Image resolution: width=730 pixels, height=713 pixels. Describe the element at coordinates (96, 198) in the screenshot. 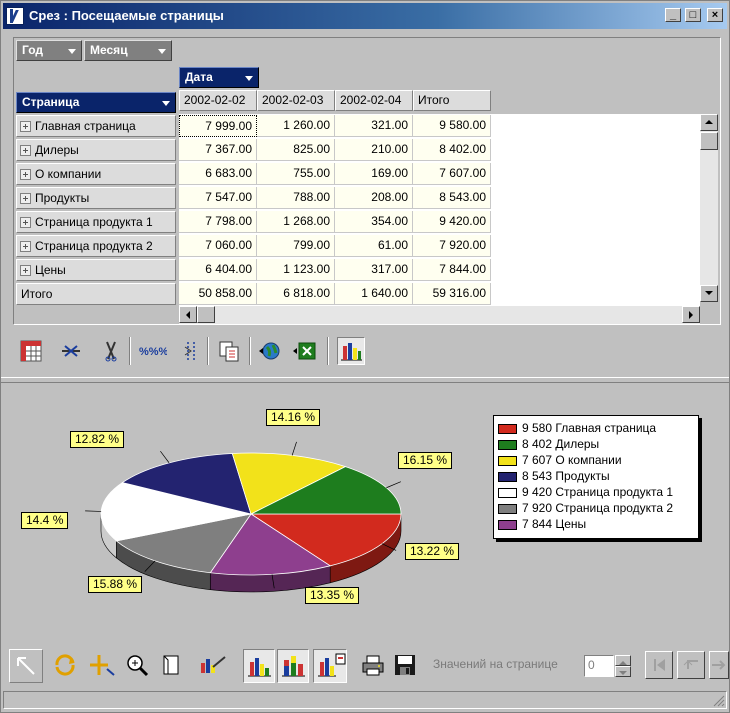

I see `row-header: Продукты` at that location.